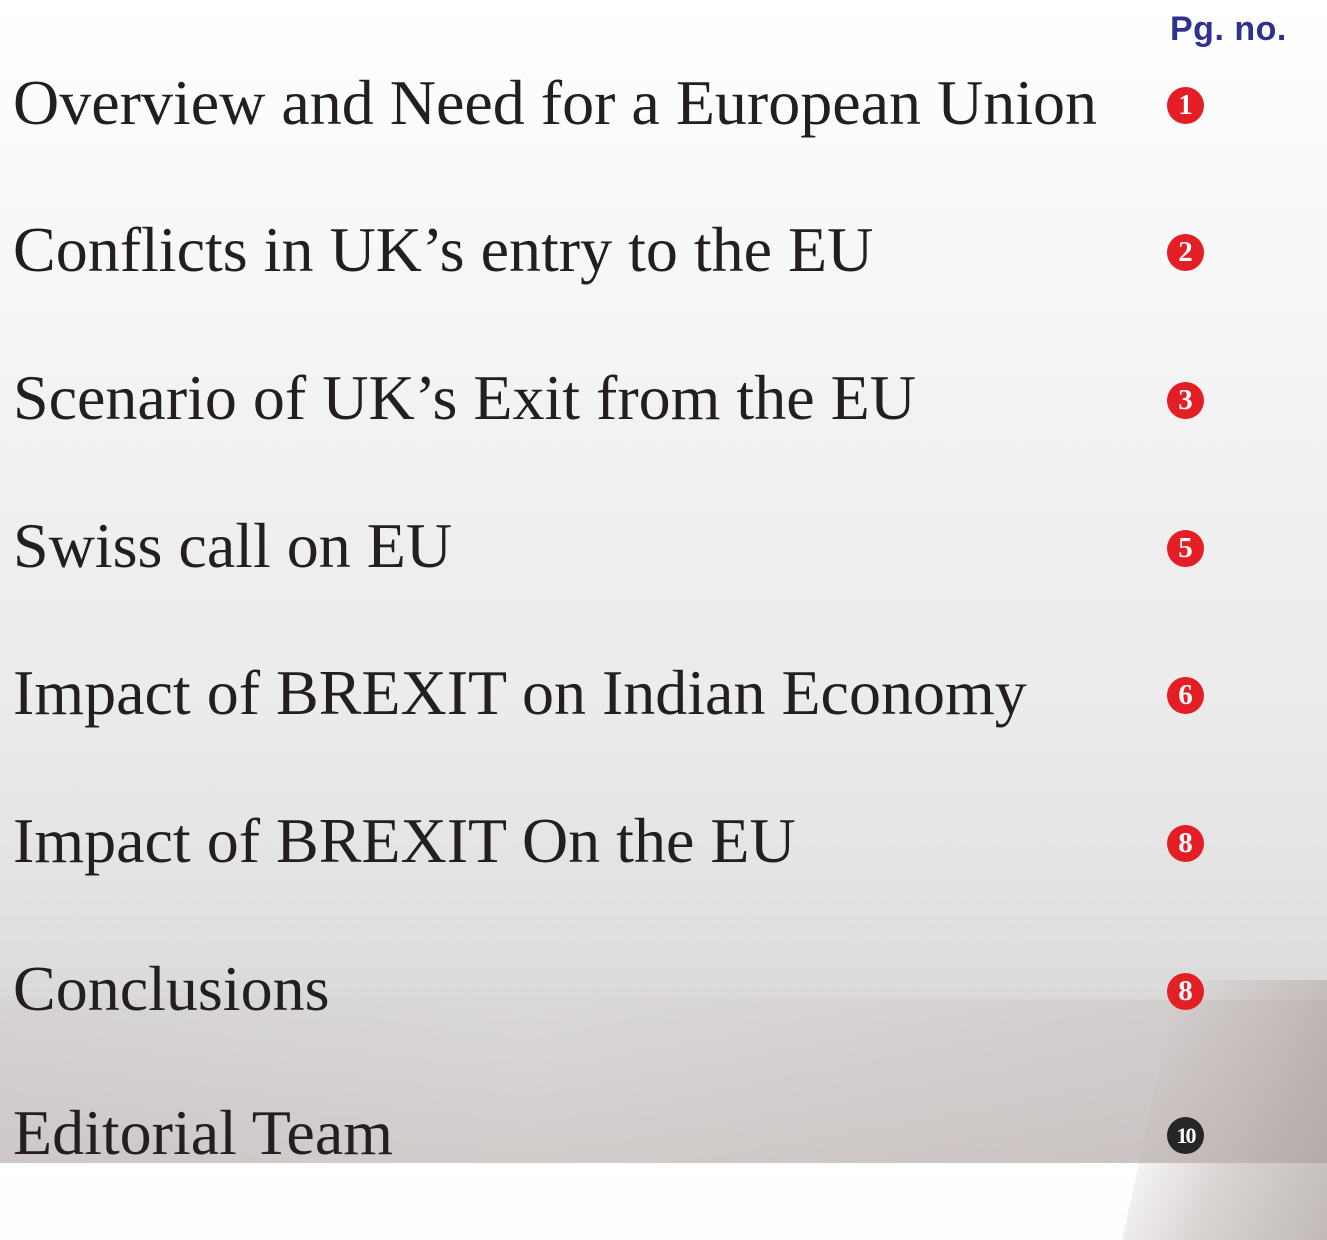  What do you see at coordinates (663, 546) in the screenshot?
I see `toc-entry: Swiss call on EU 5` at bounding box center [663, 546].